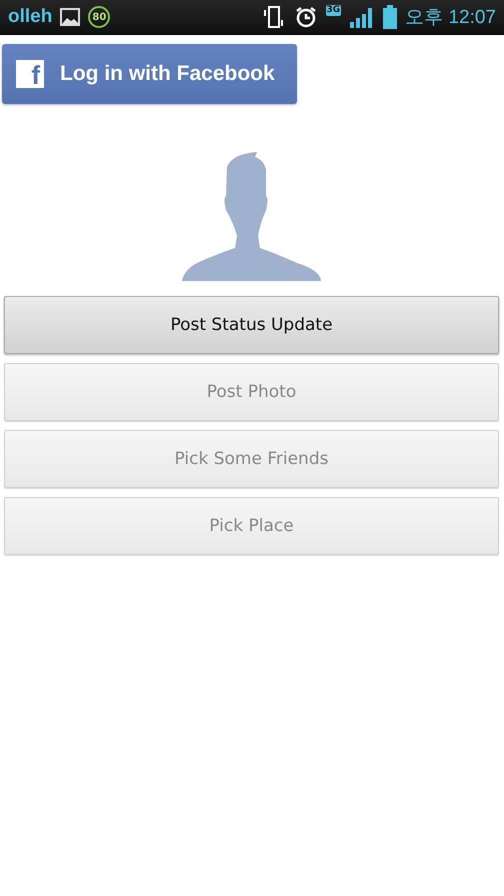 This screenshot has width=504, height=896. Describe the element at coordinates (450, 18) in the screenshot. I see `clock: 오후 12:07` at that location.